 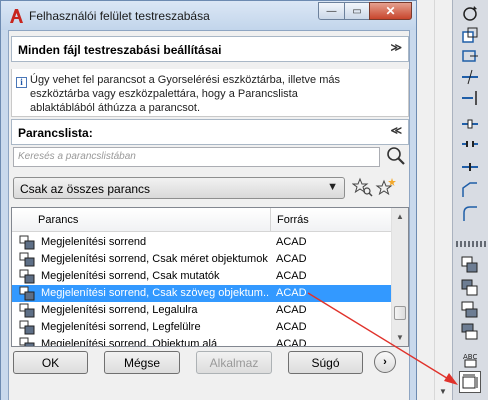 What do you see at coordinates (129, 342) in the screenshot?
I see `command-name: Megjelenítési sorrend, Objektum alá` at bounding box center [129, 342].